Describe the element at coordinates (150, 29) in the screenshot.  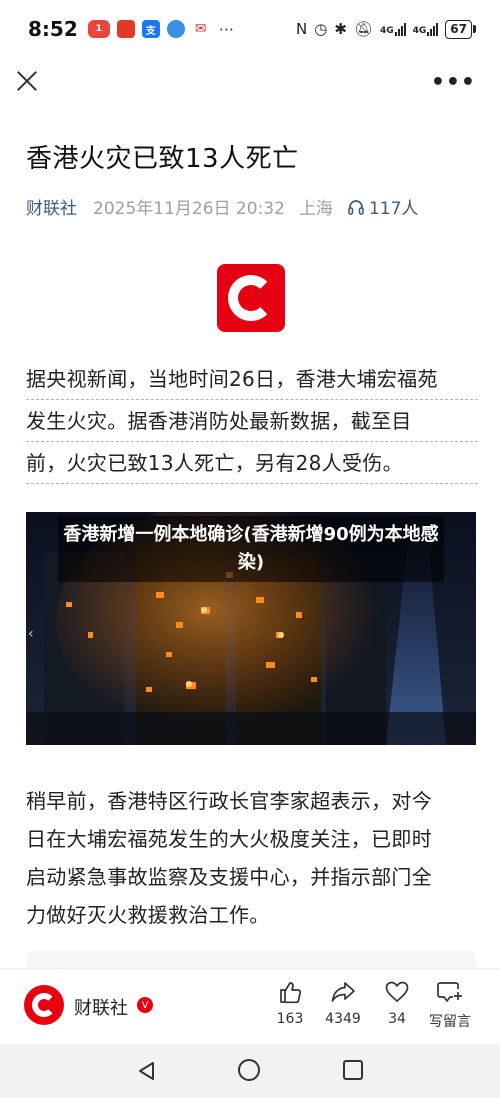
I see `alipay-icon: 支` at that location.